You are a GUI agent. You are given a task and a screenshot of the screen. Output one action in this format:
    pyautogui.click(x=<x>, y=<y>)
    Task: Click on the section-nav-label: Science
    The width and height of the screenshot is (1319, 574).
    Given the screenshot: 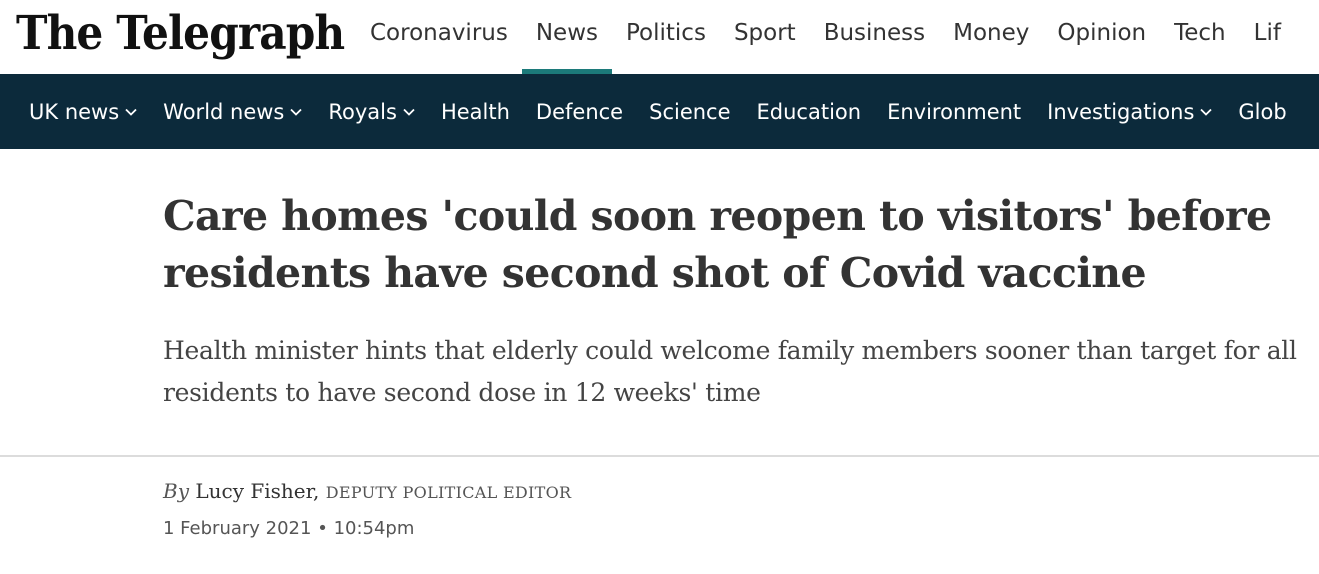 What is the action you would take?
    pyautogui.click(x=690, y=111)
    